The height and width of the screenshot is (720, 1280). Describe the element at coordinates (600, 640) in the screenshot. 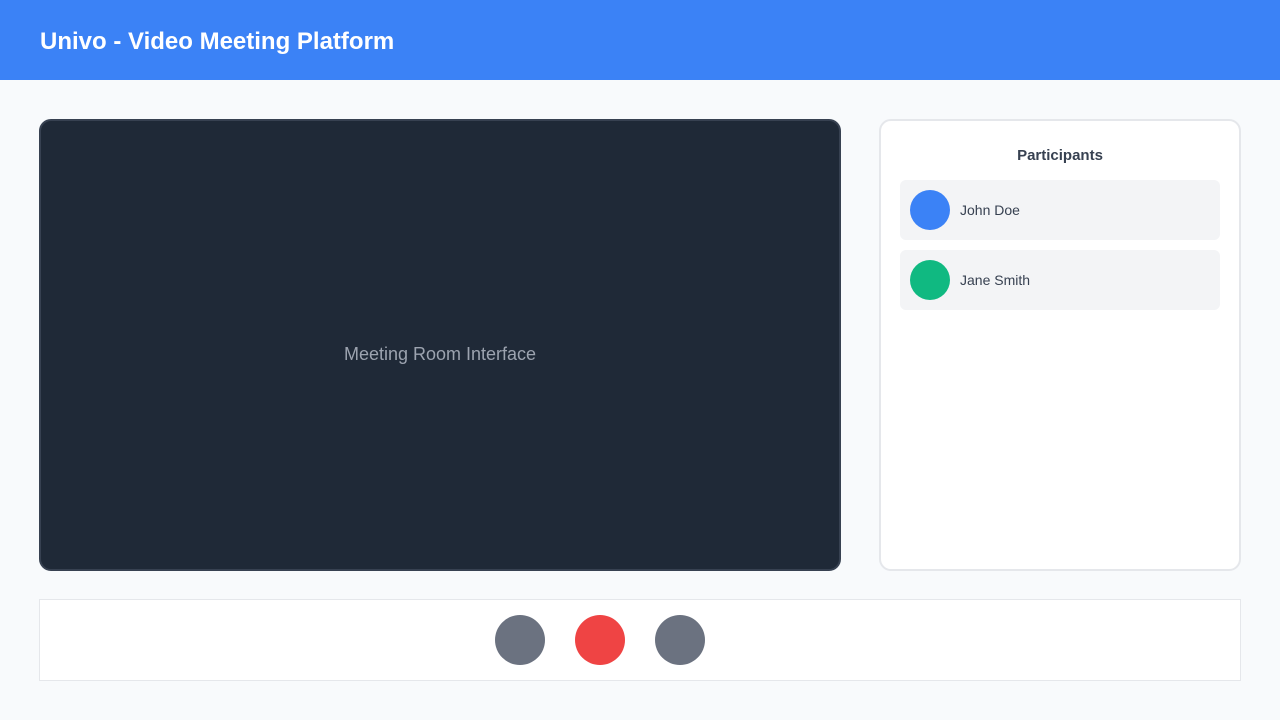

I see `end-call-button` at that location.